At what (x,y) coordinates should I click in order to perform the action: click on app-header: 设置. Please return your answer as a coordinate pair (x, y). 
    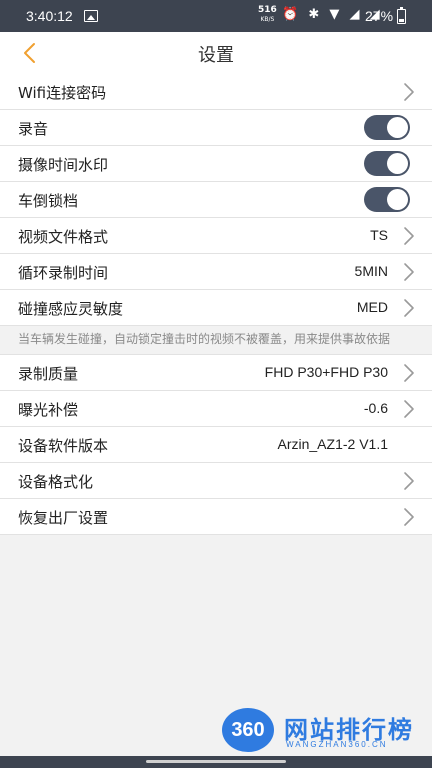
    Looking at the image, I should click on (216, 53).